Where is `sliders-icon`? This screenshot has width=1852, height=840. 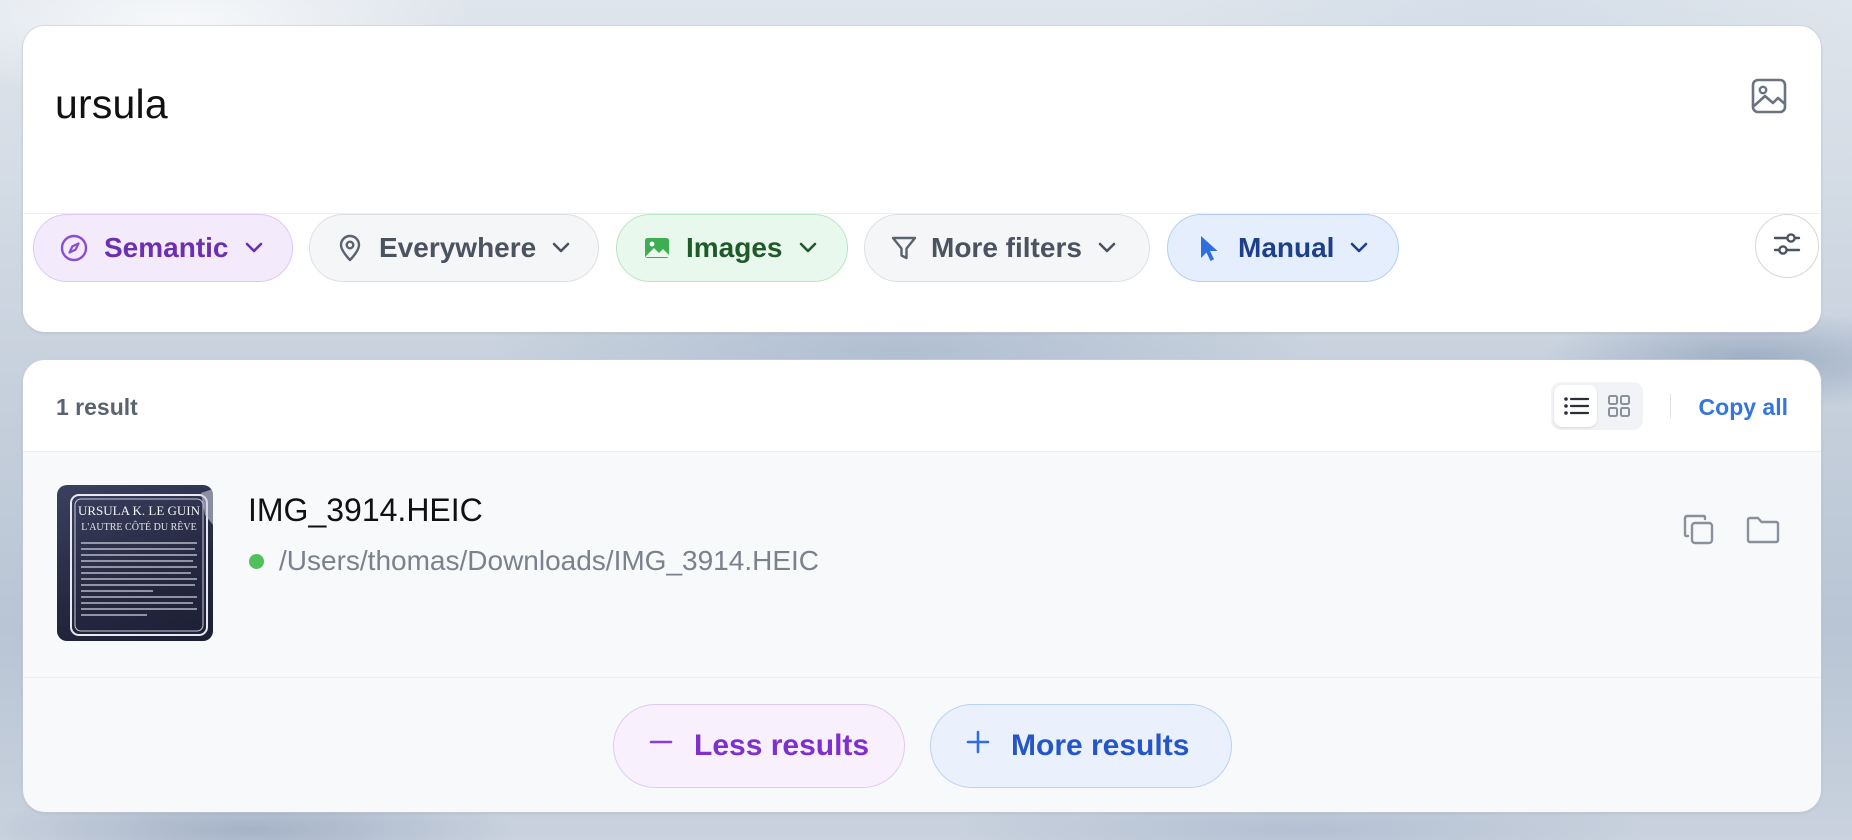
sliders-icon is located at coordinates (1787, 246).